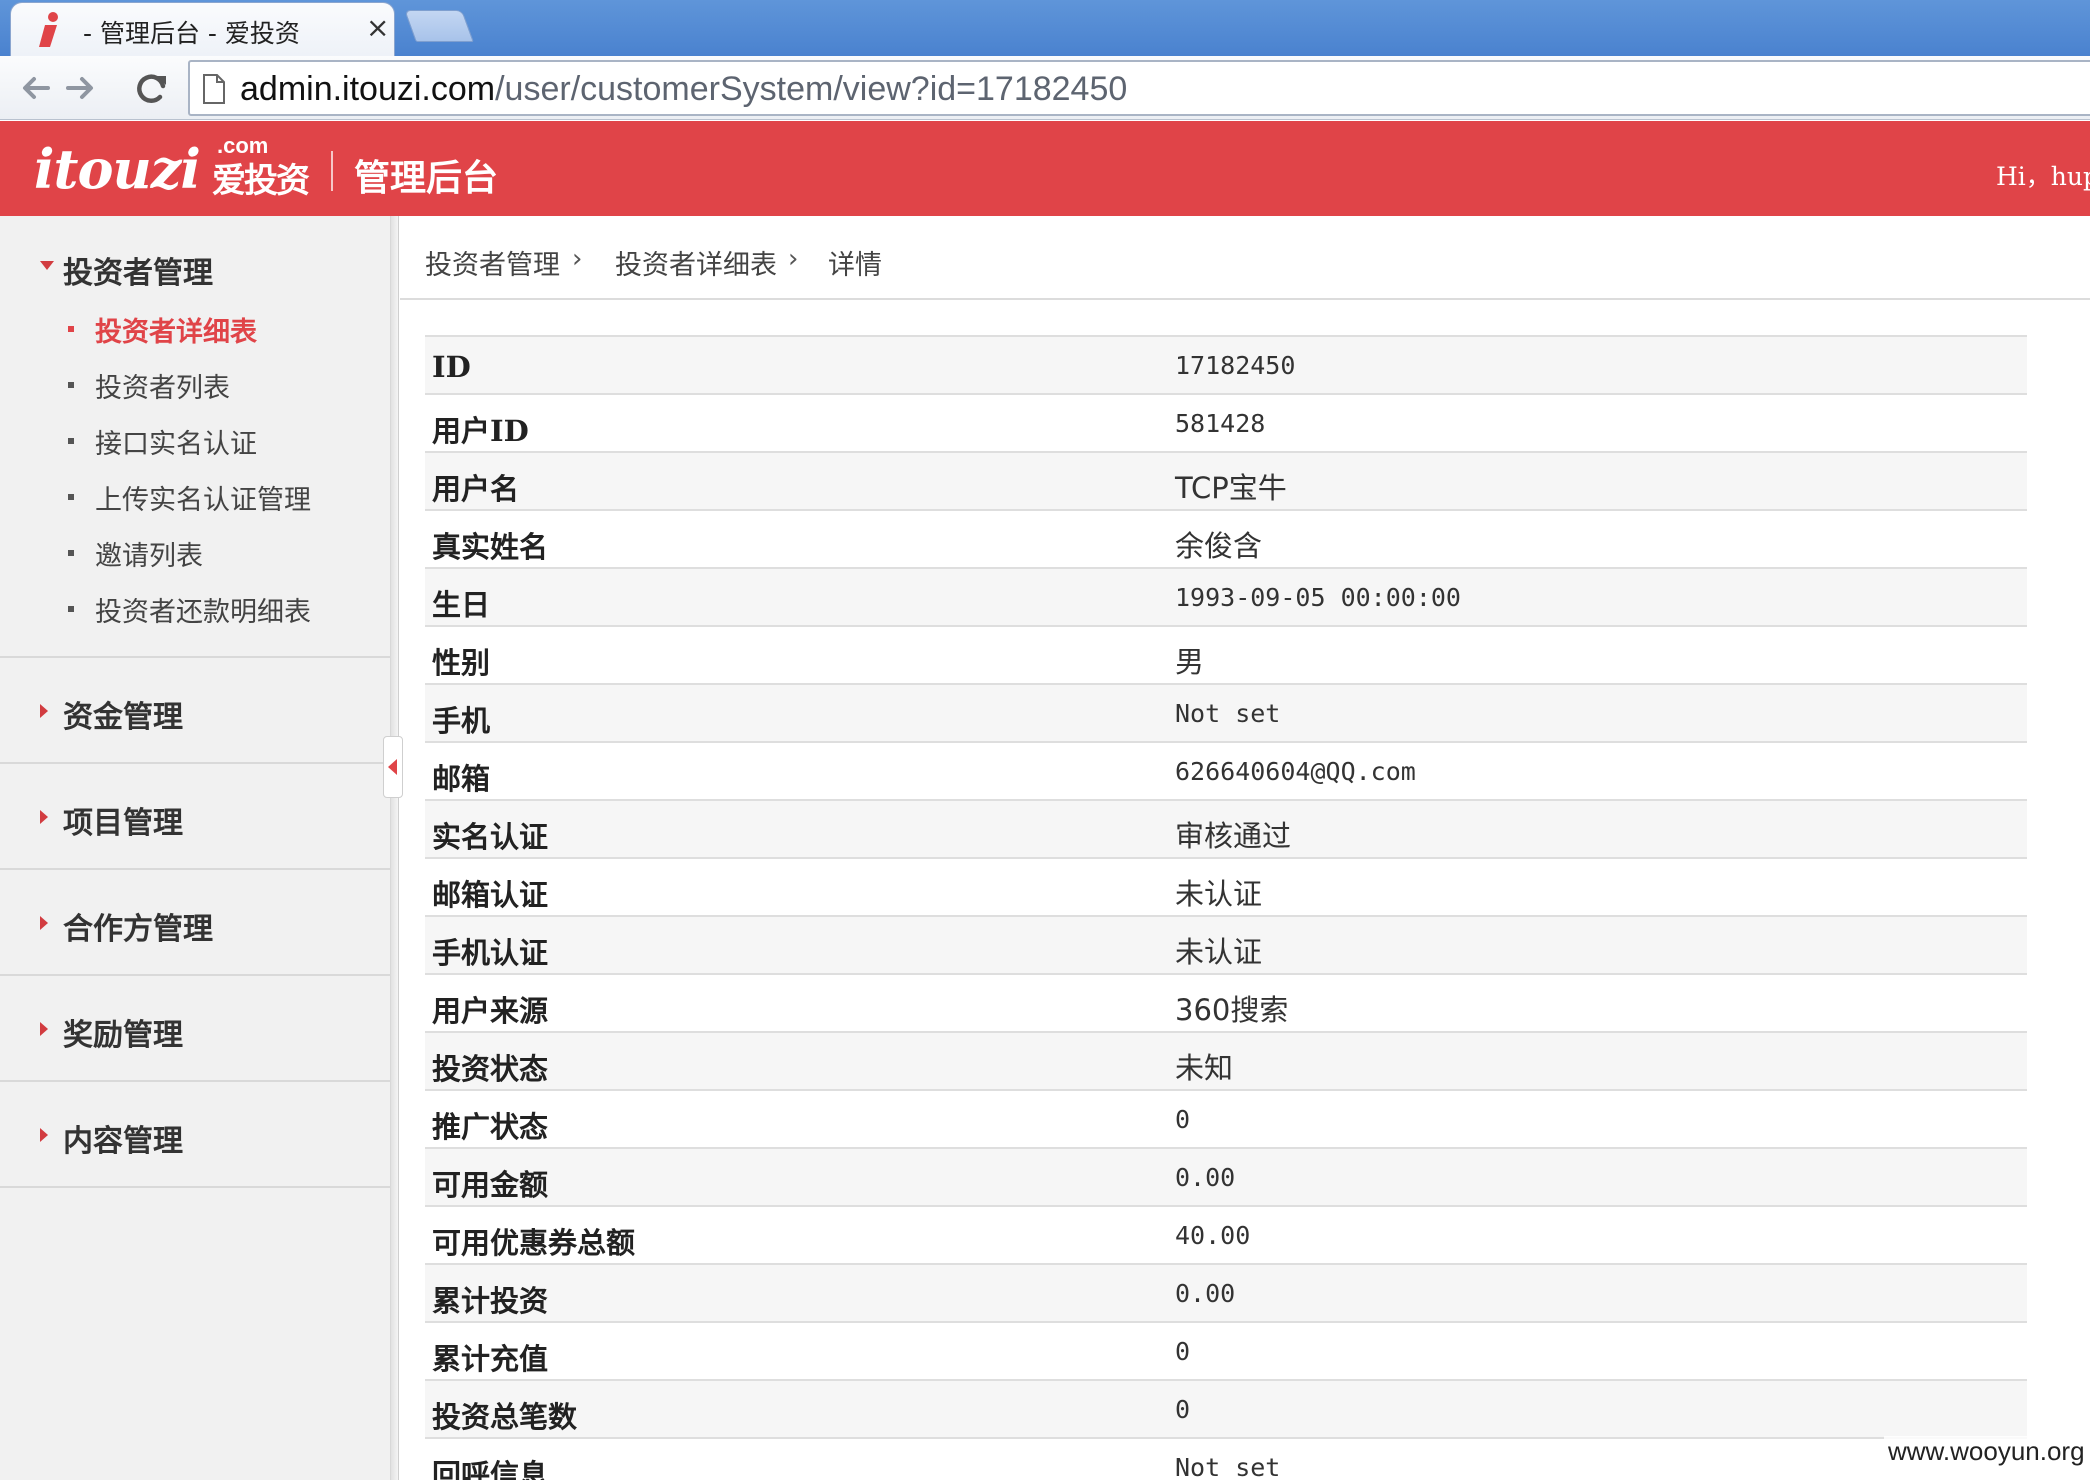  Describe the element at coordinates (1232, 1010) in the screenshot. I see `field-value: 360搜索` at that location.